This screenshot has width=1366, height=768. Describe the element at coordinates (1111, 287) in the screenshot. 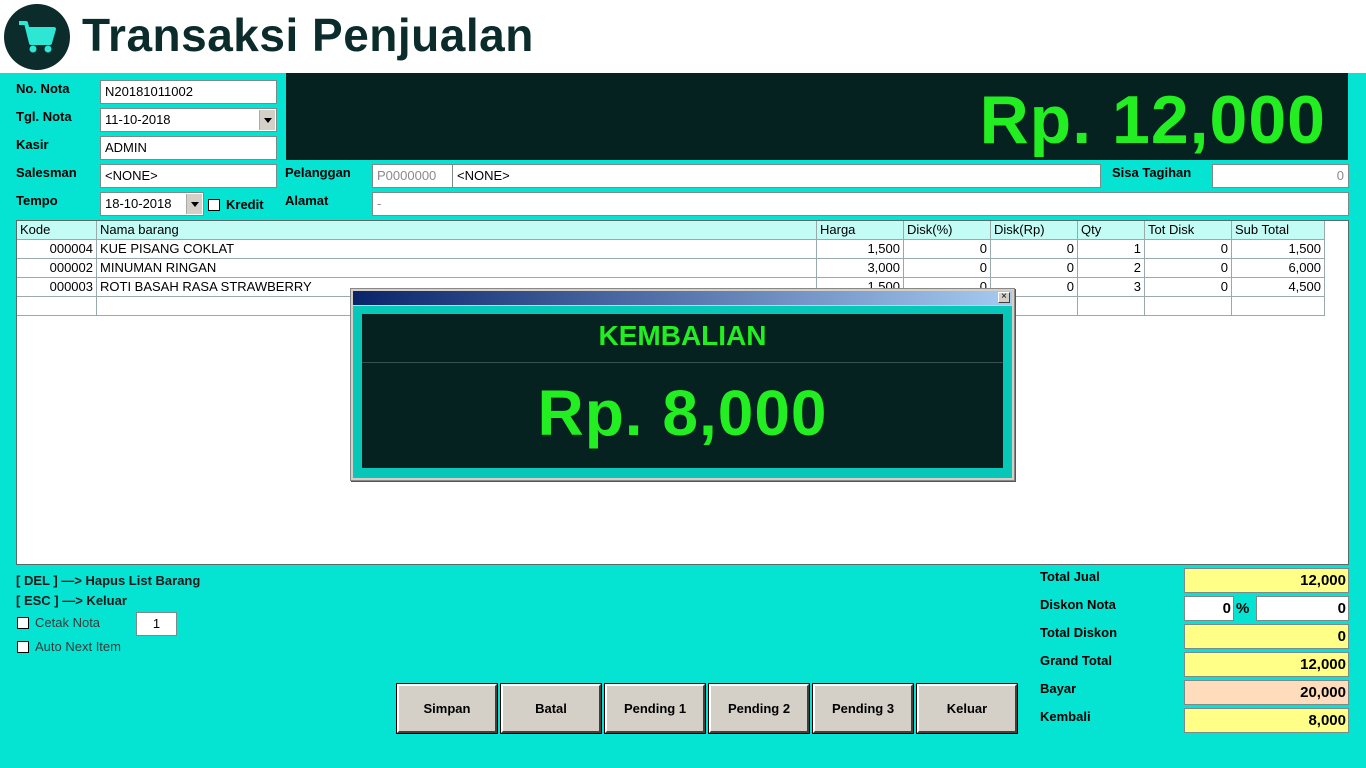

I see `cell-qty: 3` at that location.